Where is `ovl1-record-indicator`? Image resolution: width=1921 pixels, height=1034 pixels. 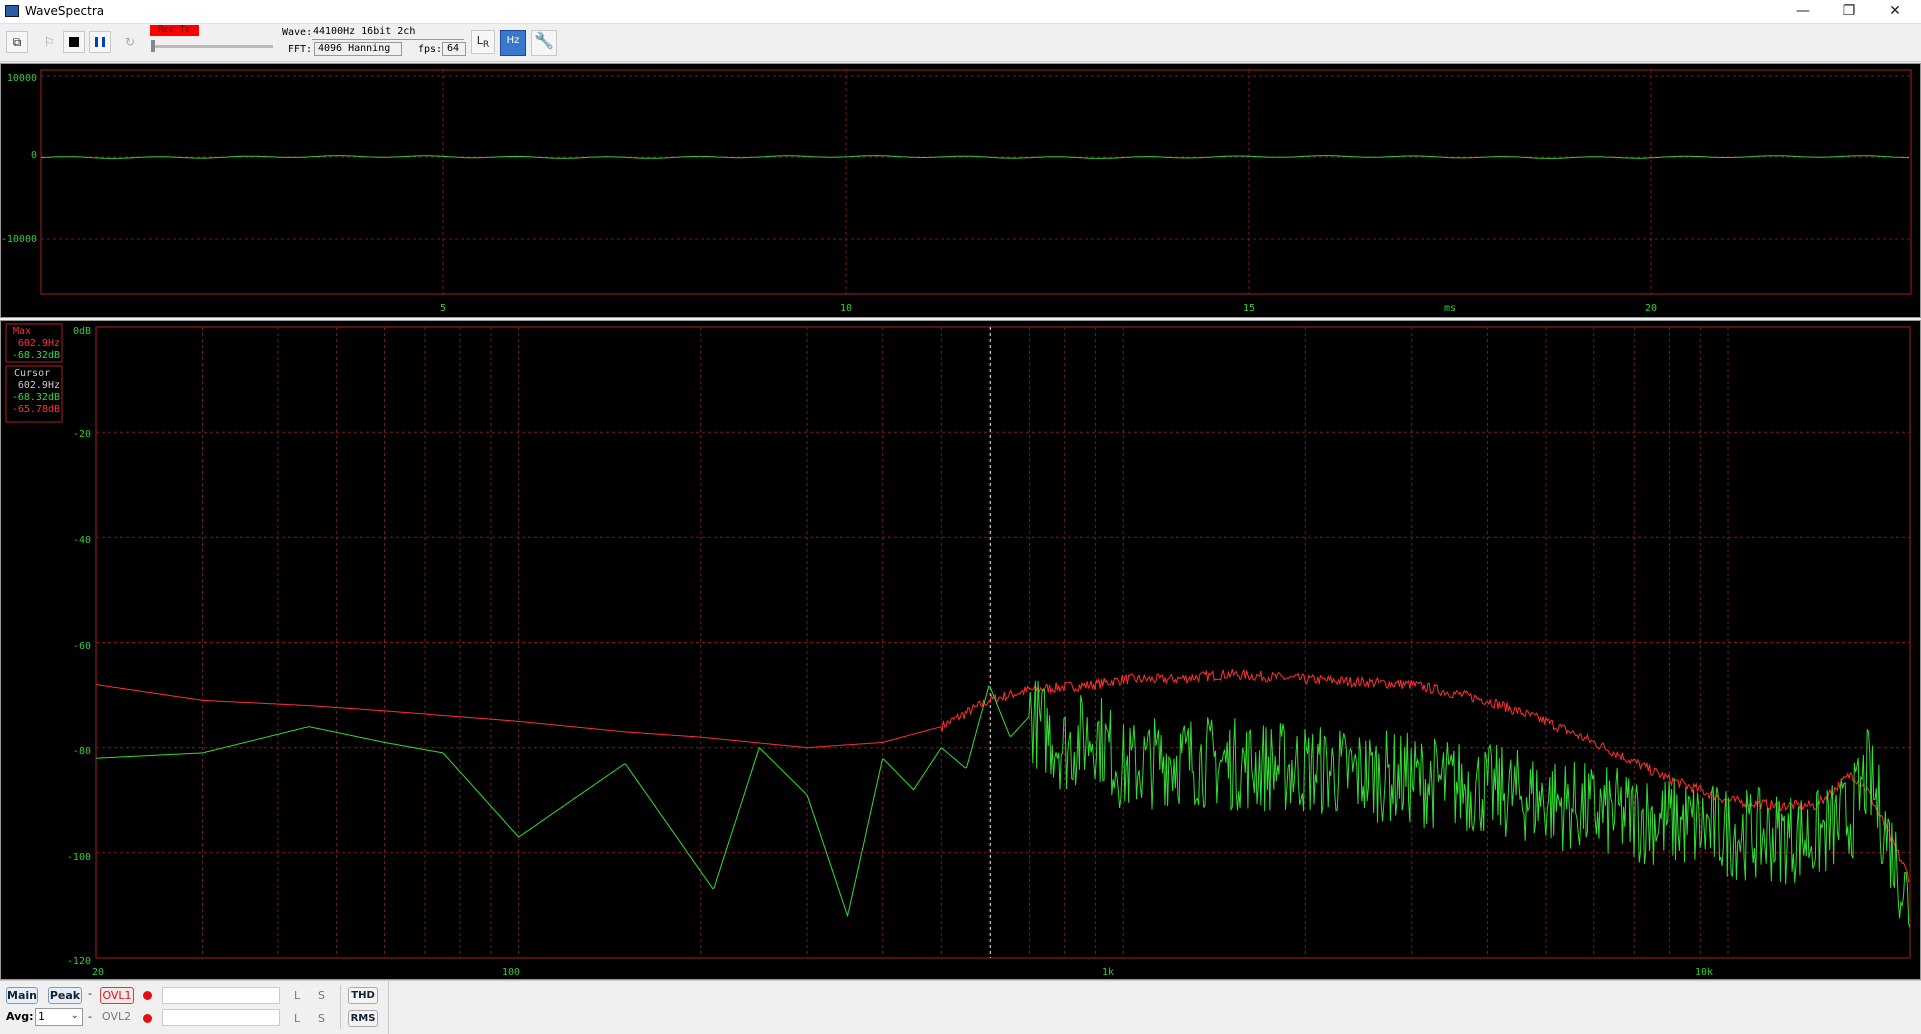
ovl1-record-indicator is located at coordinates (147, 995).